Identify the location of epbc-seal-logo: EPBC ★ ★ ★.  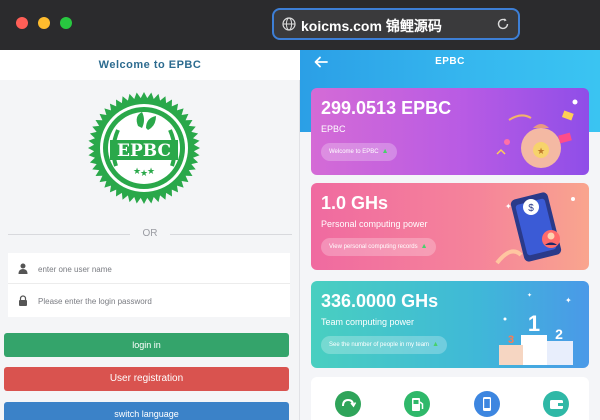
(144, 148).